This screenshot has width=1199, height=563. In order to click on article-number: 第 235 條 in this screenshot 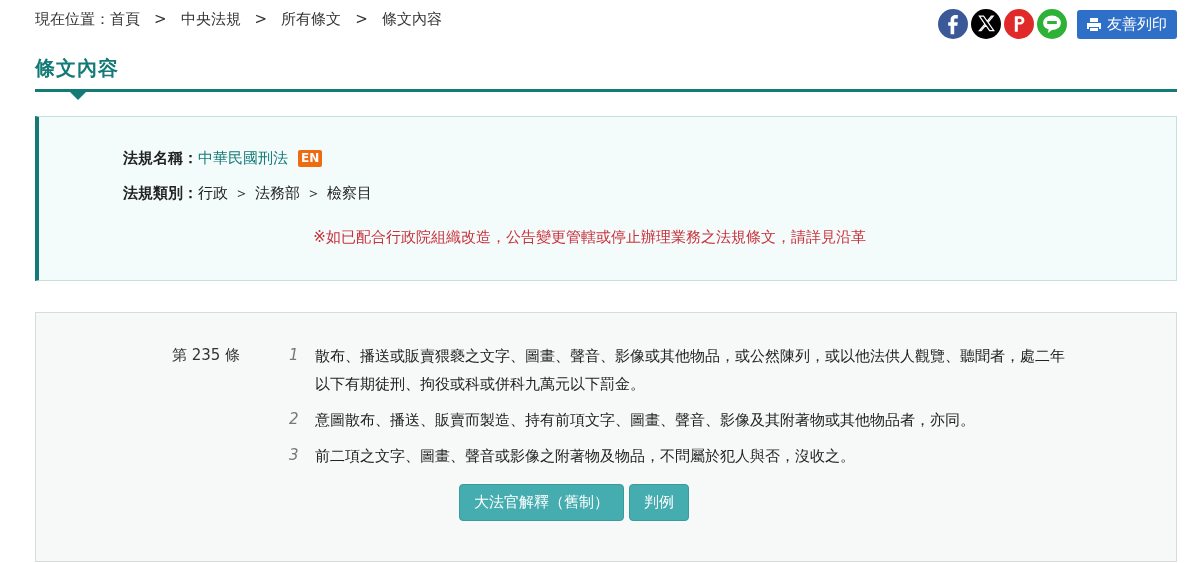, I will do `click(207, 355)`.